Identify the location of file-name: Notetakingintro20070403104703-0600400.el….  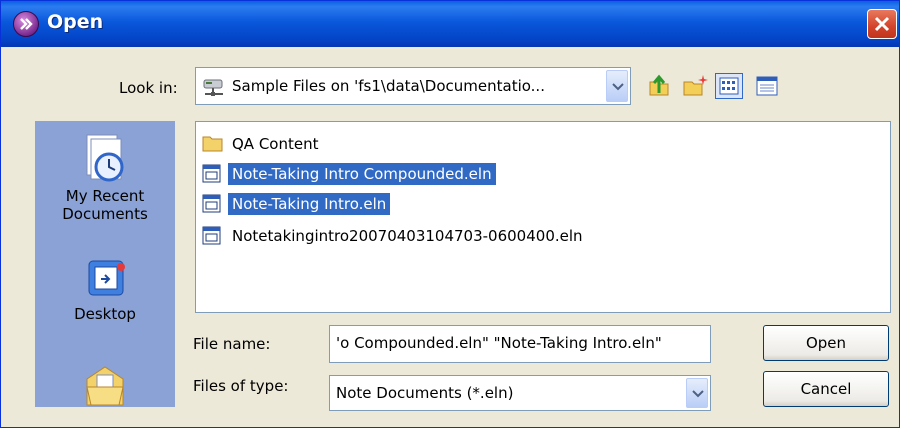
(407, 236).